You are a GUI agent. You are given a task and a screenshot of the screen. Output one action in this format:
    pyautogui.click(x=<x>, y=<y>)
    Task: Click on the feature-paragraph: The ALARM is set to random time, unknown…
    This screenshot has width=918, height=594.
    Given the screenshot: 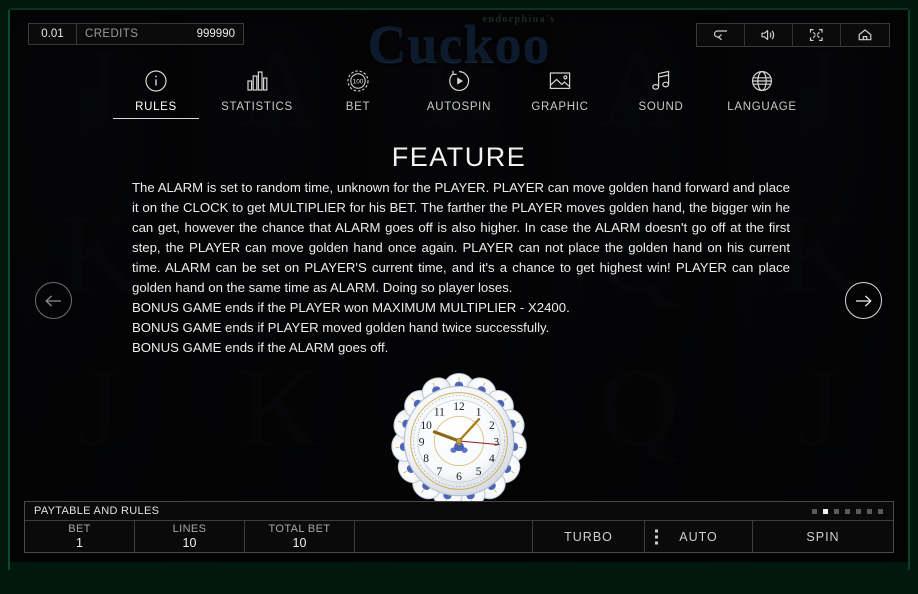 What is the action you would take?
    pyautogui.click(x=461, y=237)
    